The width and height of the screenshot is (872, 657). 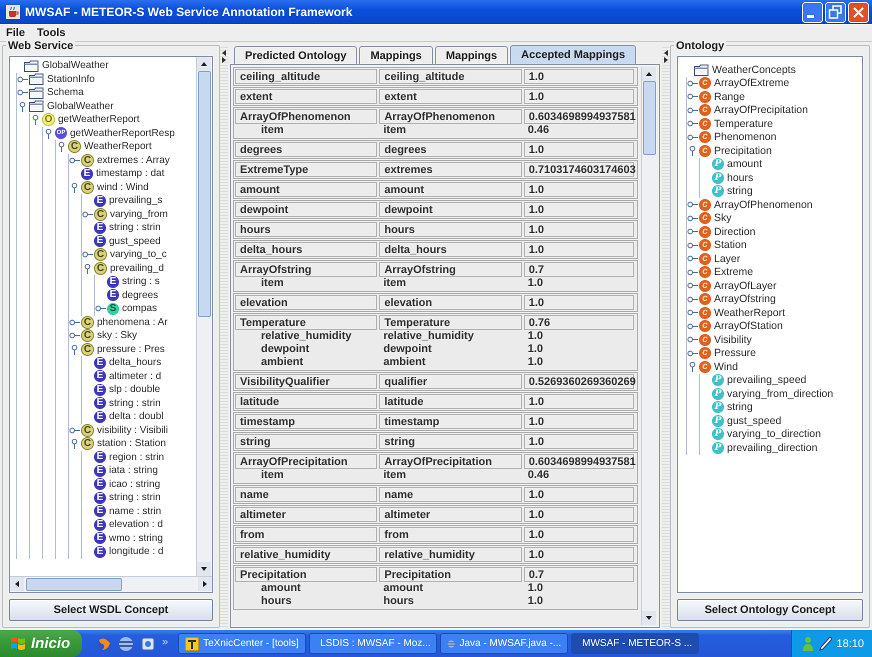 I want to click on menu-item: File, so click(x=15, y=32).